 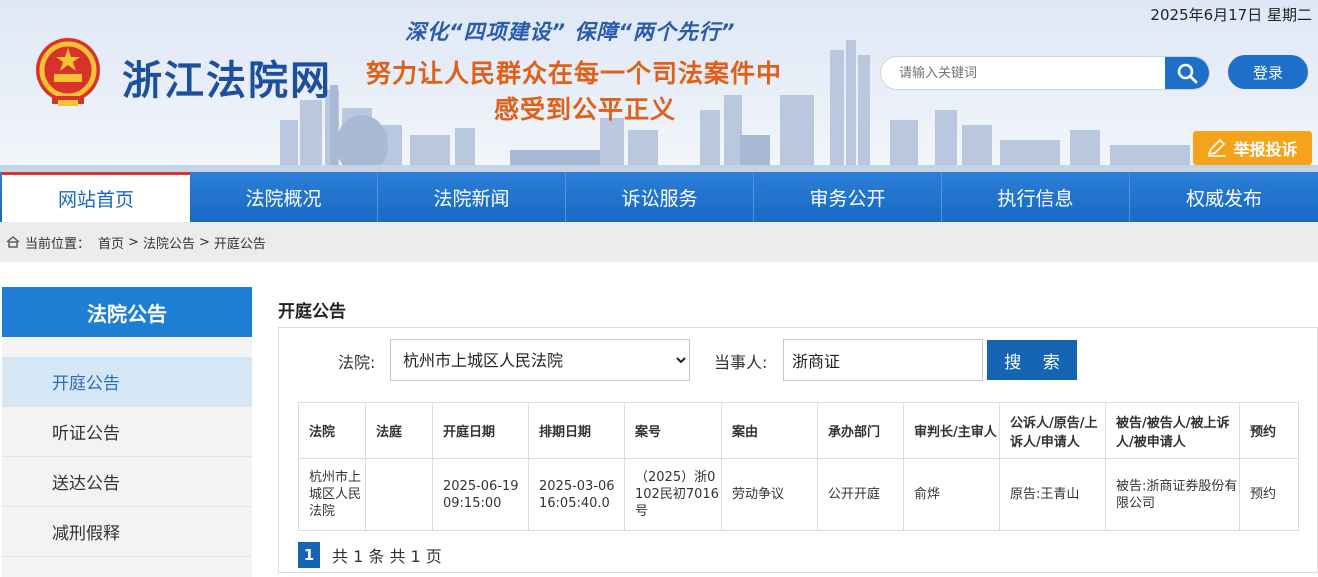 I want to click on breadcrumb-prefix: 当前位置：, so click(x=58, y=244).